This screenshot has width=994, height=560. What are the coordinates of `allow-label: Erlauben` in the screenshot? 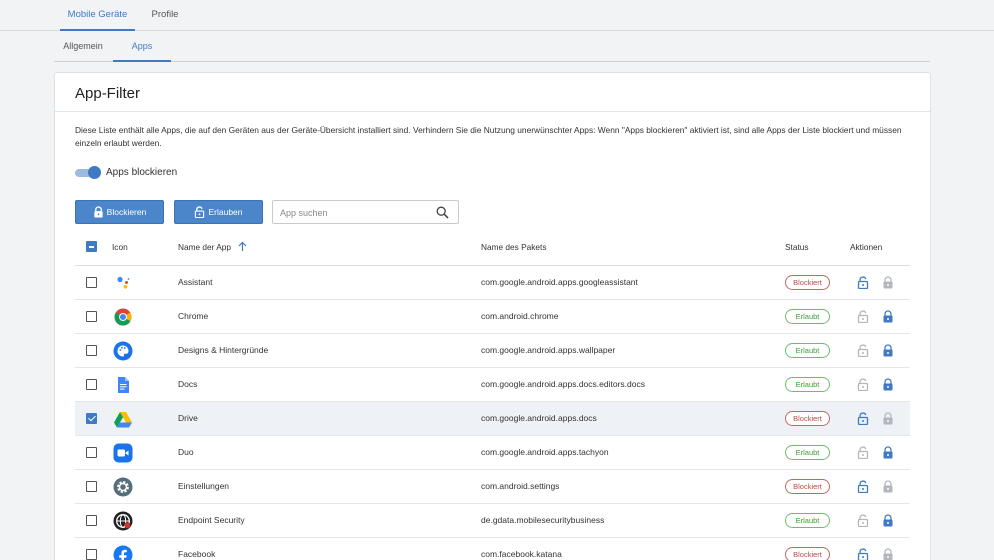 It's located at (225, 212).